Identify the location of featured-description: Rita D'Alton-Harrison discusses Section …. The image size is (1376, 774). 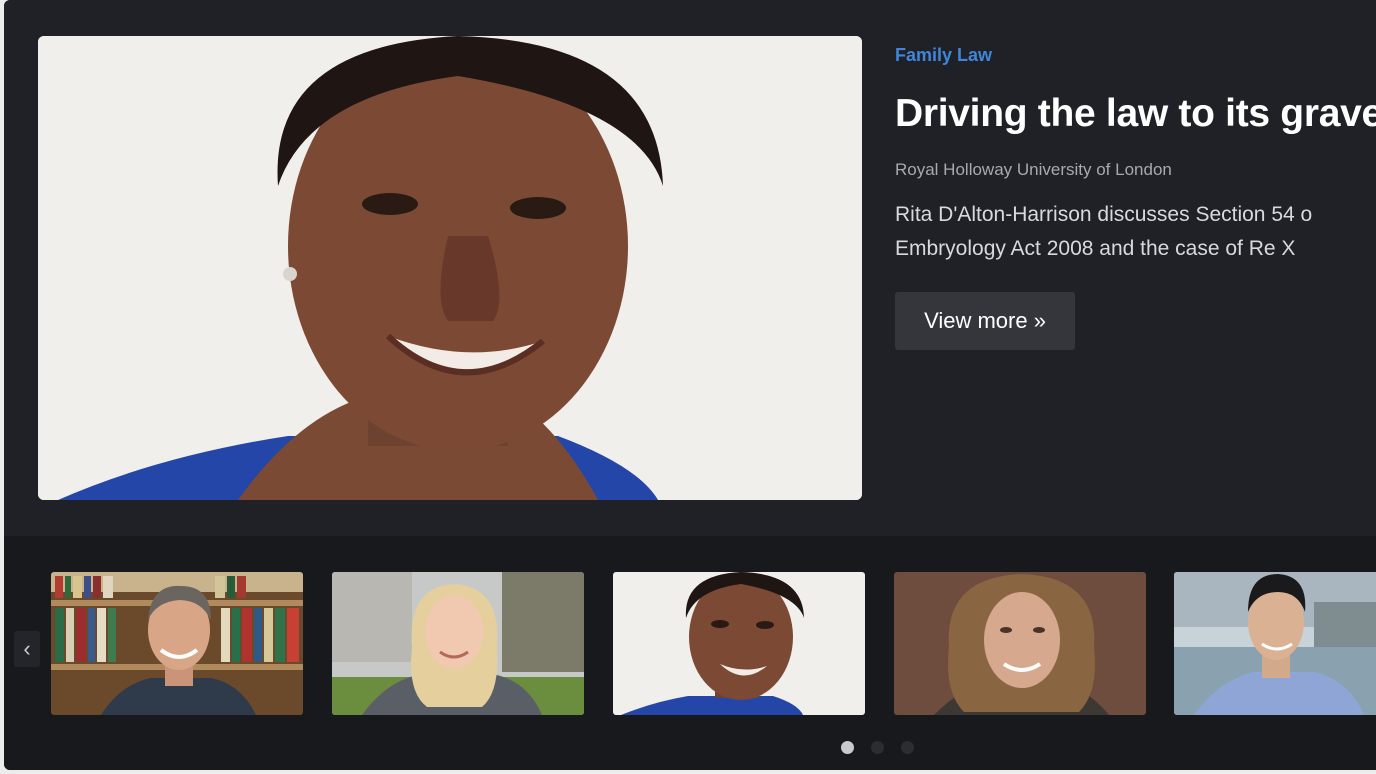
(1135, 232).